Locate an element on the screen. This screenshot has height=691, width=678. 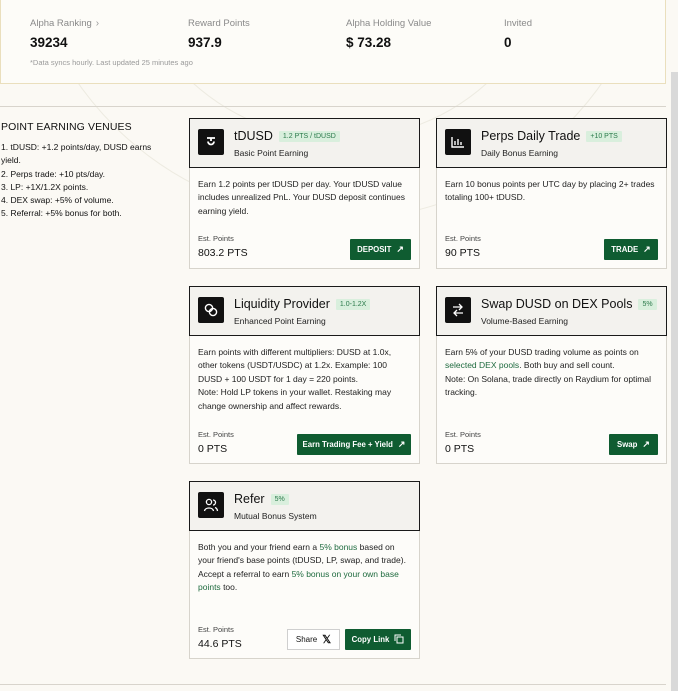
swap-button-label: Swap is located at coordinates (627, 444).